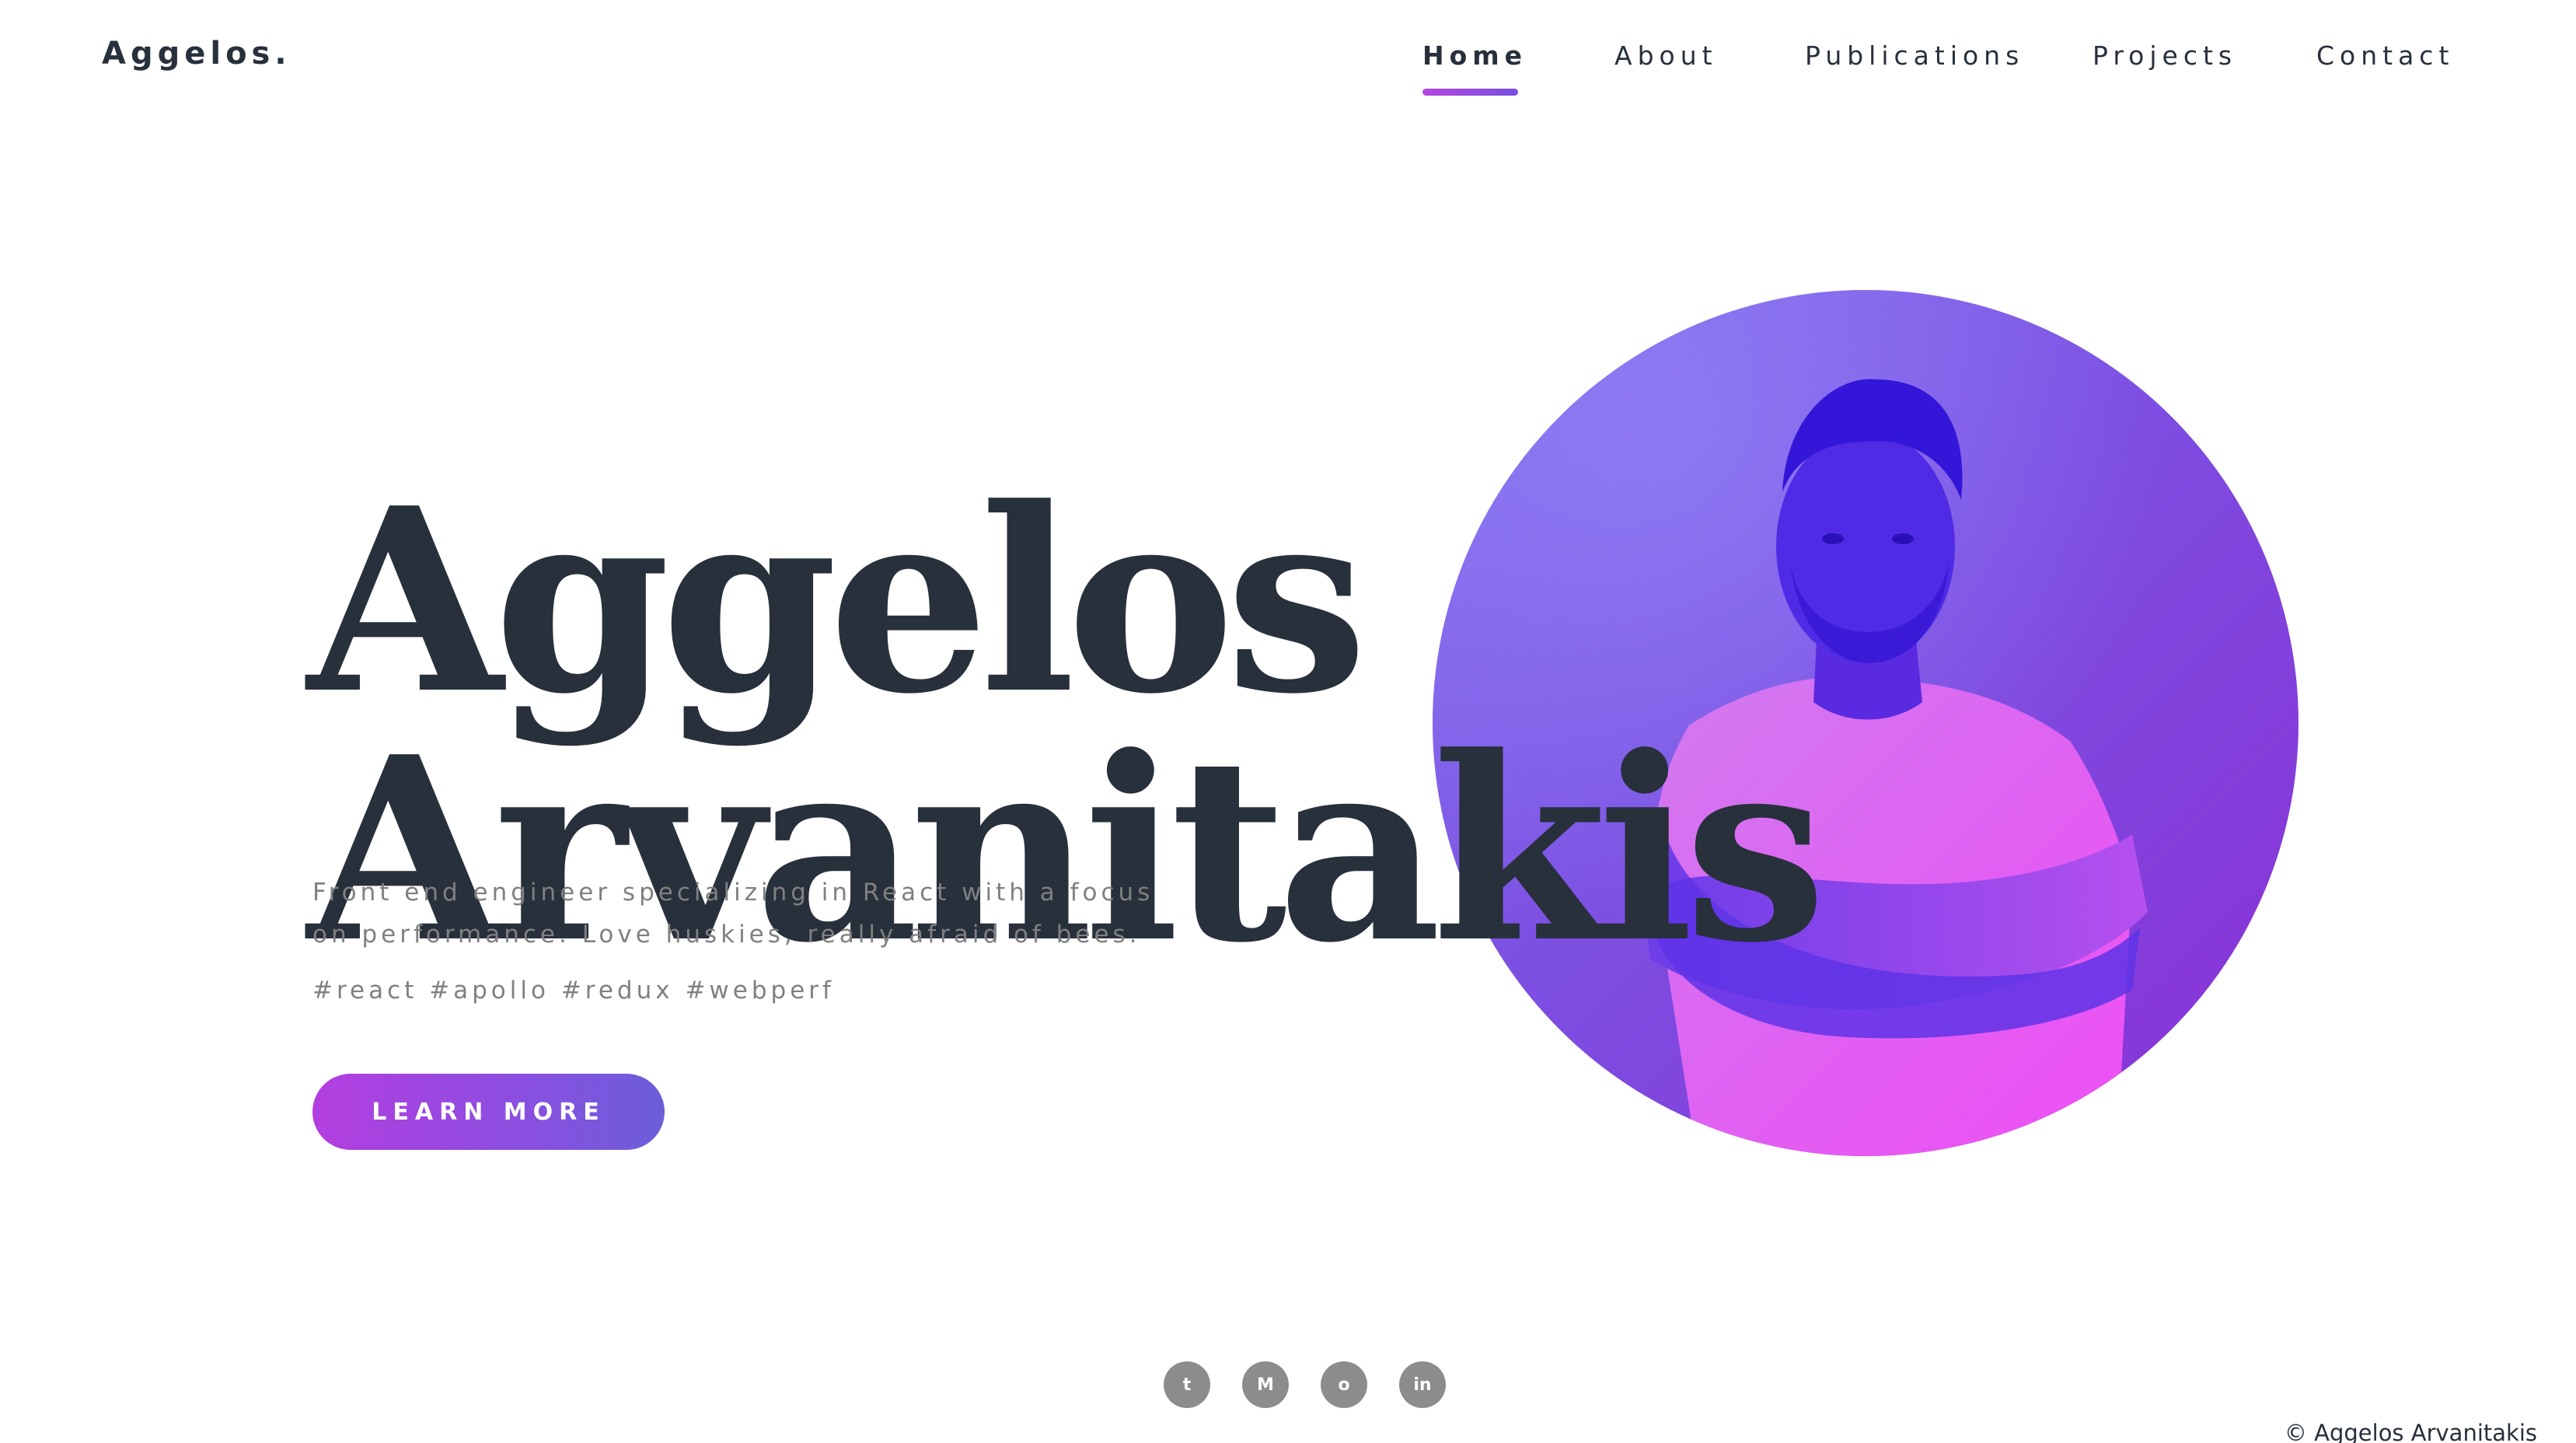 The height and width of the screenshot is (1443, 2576). Describe the element at coordinates (1308, 1384) in the screenshot. I see `social-links: t M o in` at that location.